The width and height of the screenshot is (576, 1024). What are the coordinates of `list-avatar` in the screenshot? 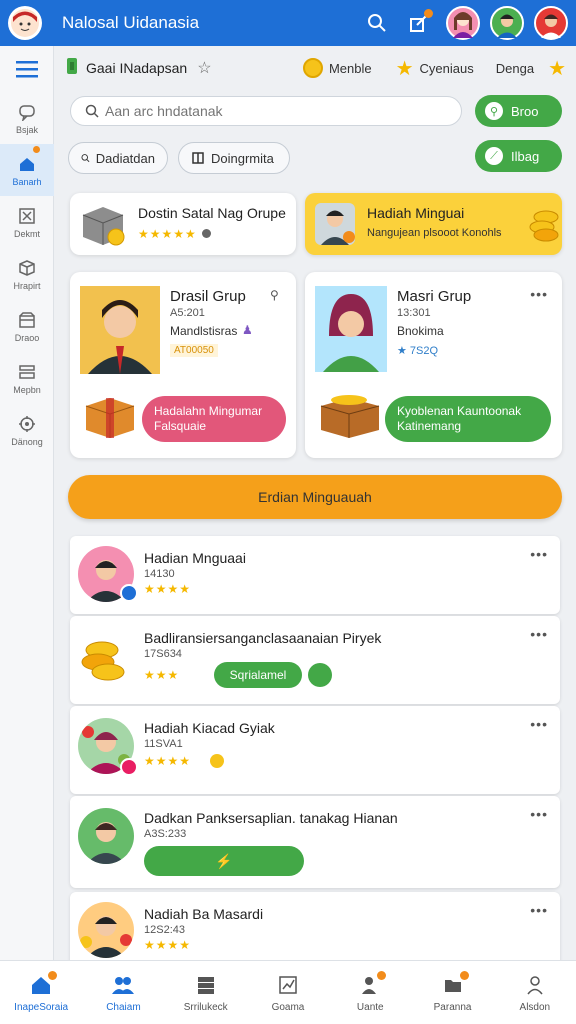 It's located at (106, 836).